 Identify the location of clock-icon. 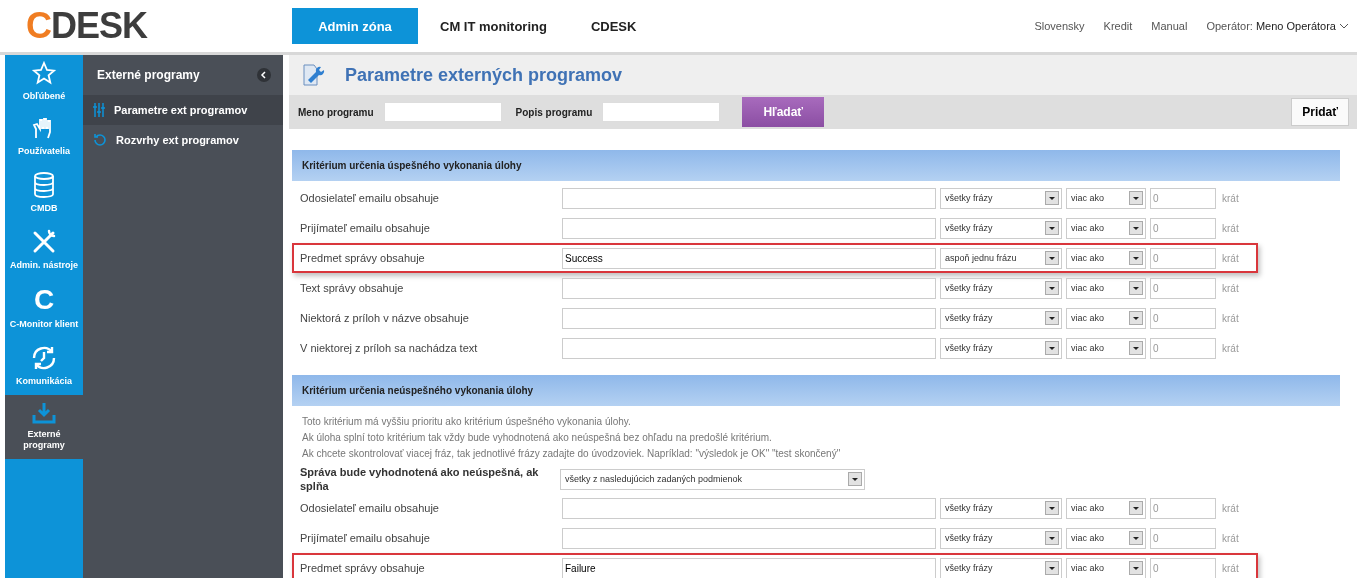
(44, 358).